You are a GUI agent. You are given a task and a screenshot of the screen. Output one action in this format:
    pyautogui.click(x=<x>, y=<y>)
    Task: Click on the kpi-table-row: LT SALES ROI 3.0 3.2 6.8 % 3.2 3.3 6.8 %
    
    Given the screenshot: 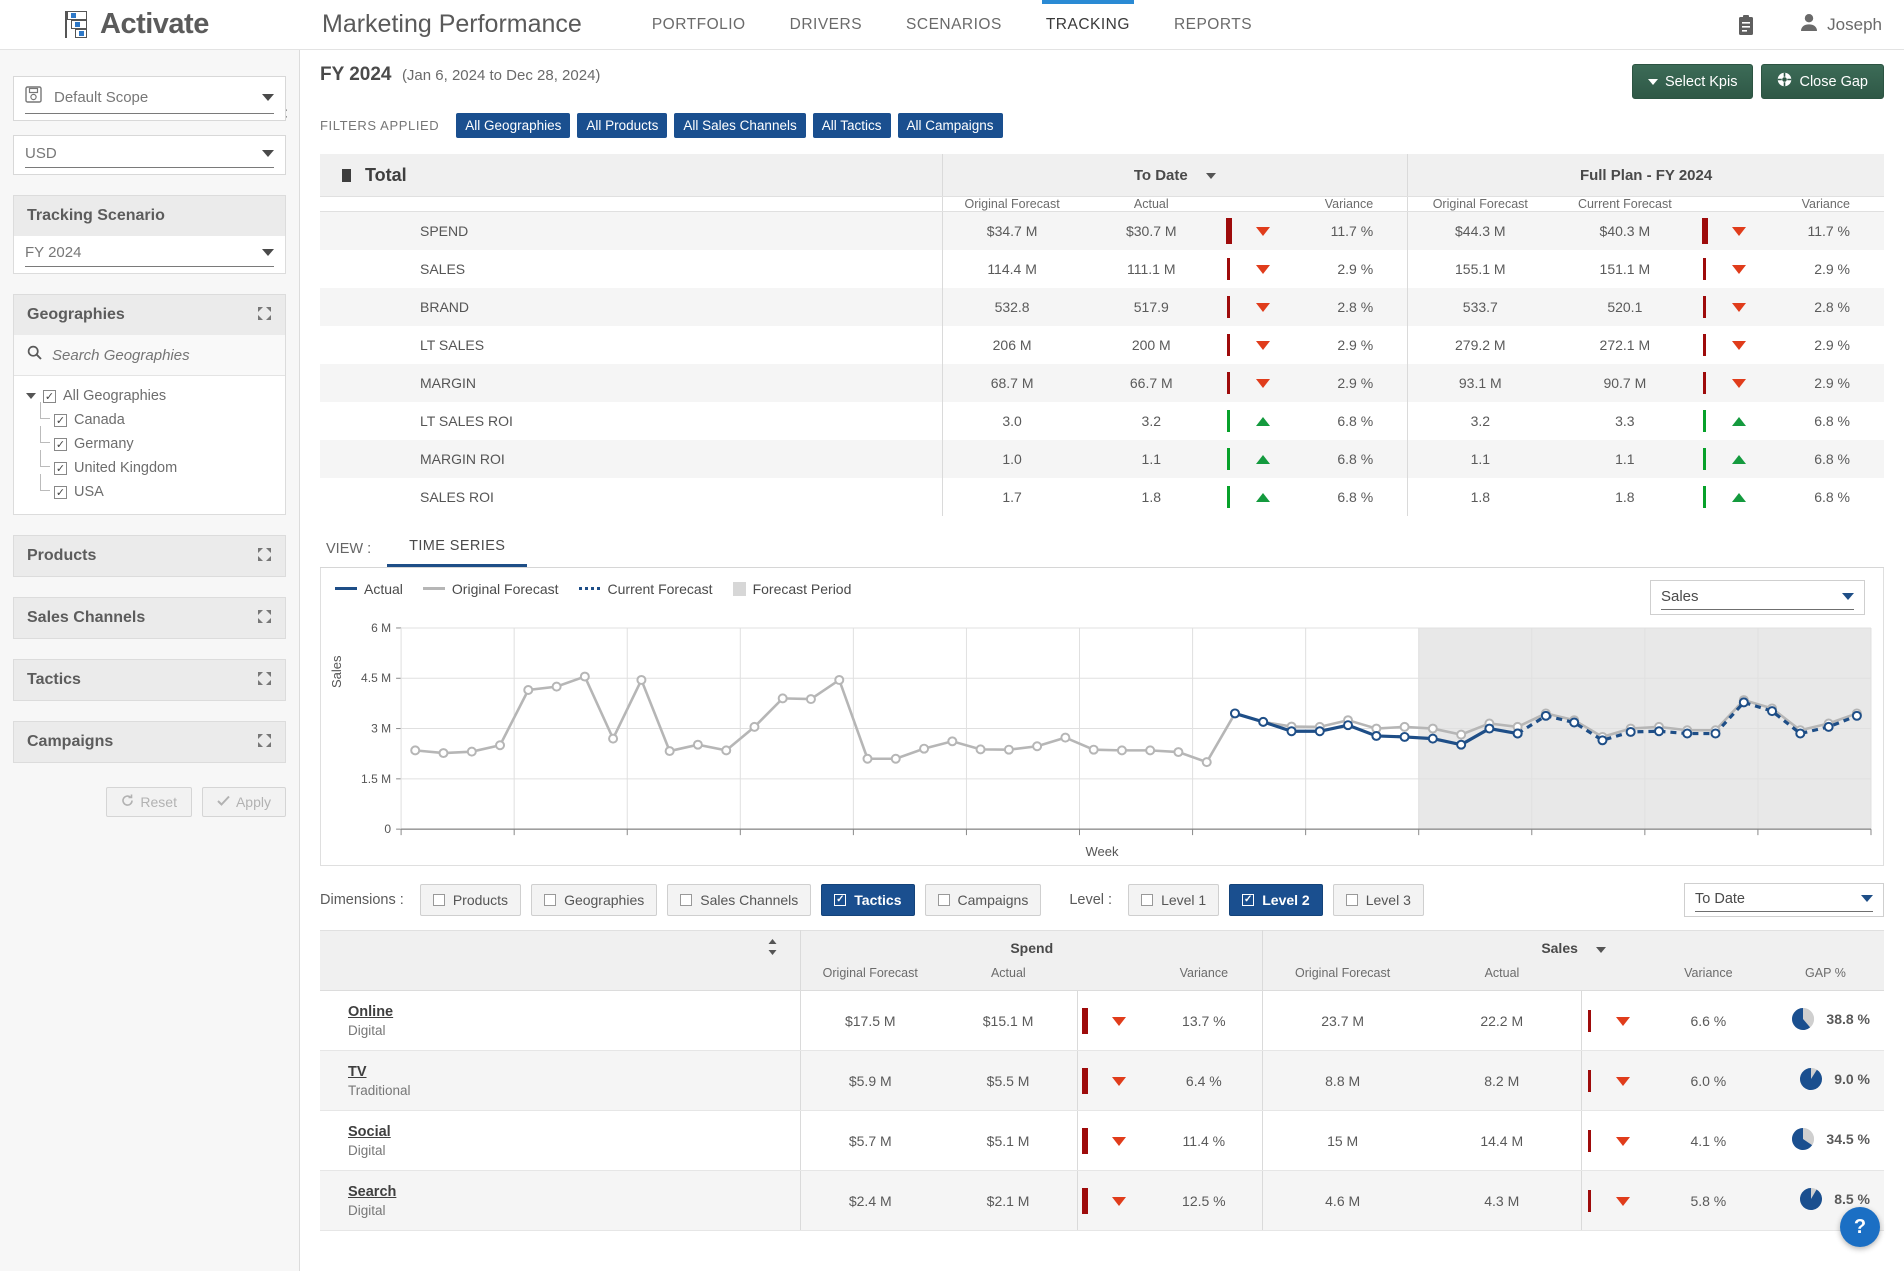 What is the action you would take?
    pyautogui.click(x=1102, y=420)
    